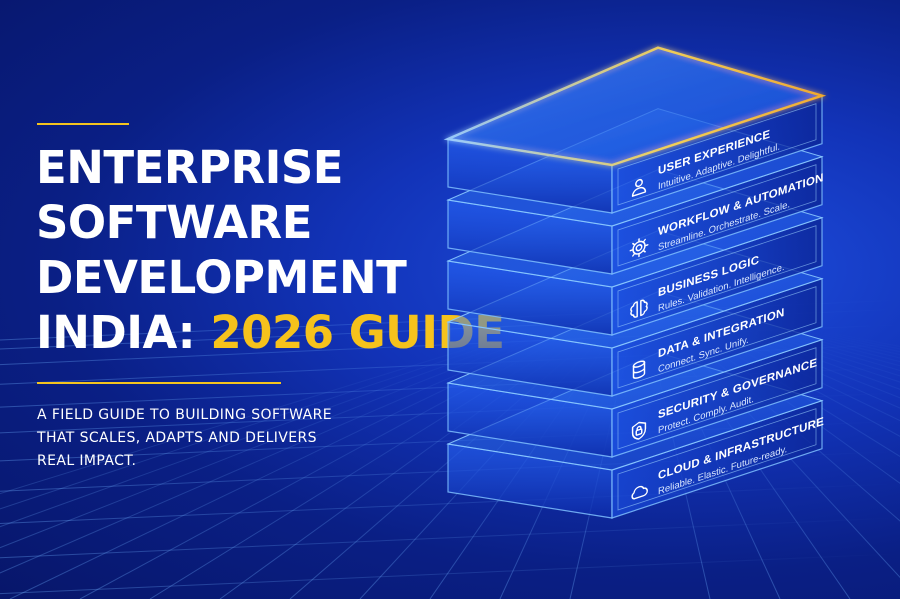 The height and width of the screenshot is (599, 900). I want to click on cloud-icon, so click(639, 492).